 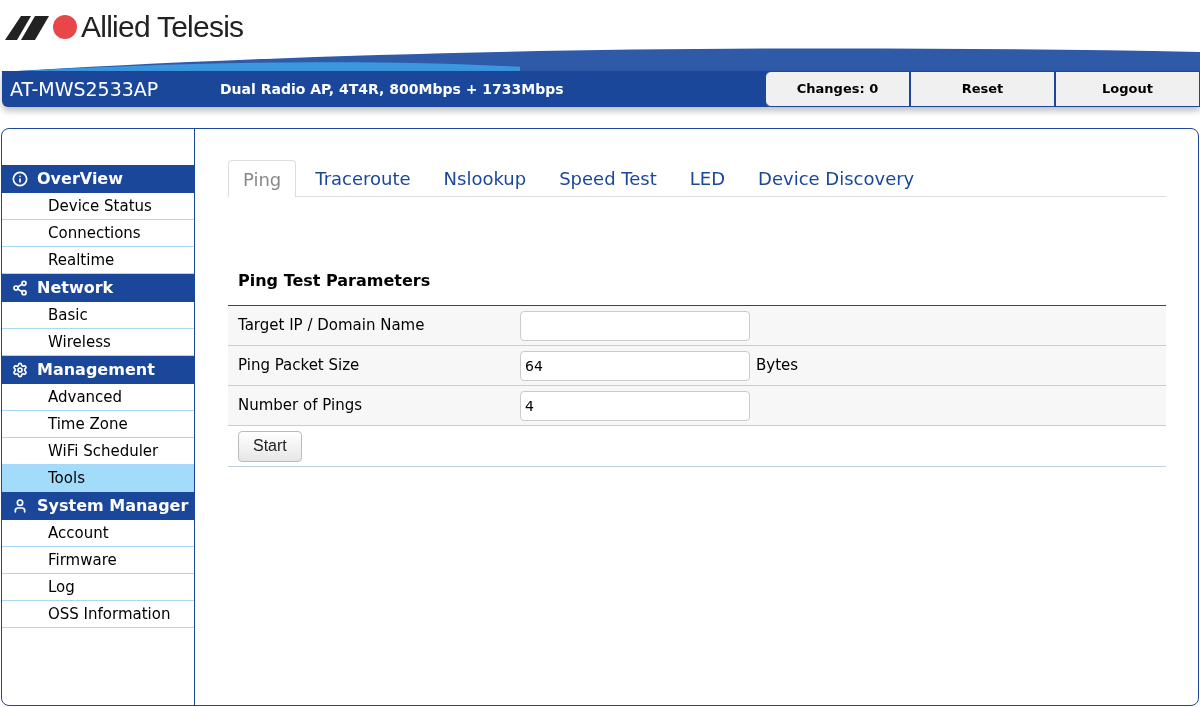 What do you see at coordinates (98, 288) in the screenshot?
I see `sidebar-section-header: Network` at bounding box center [98, 288].